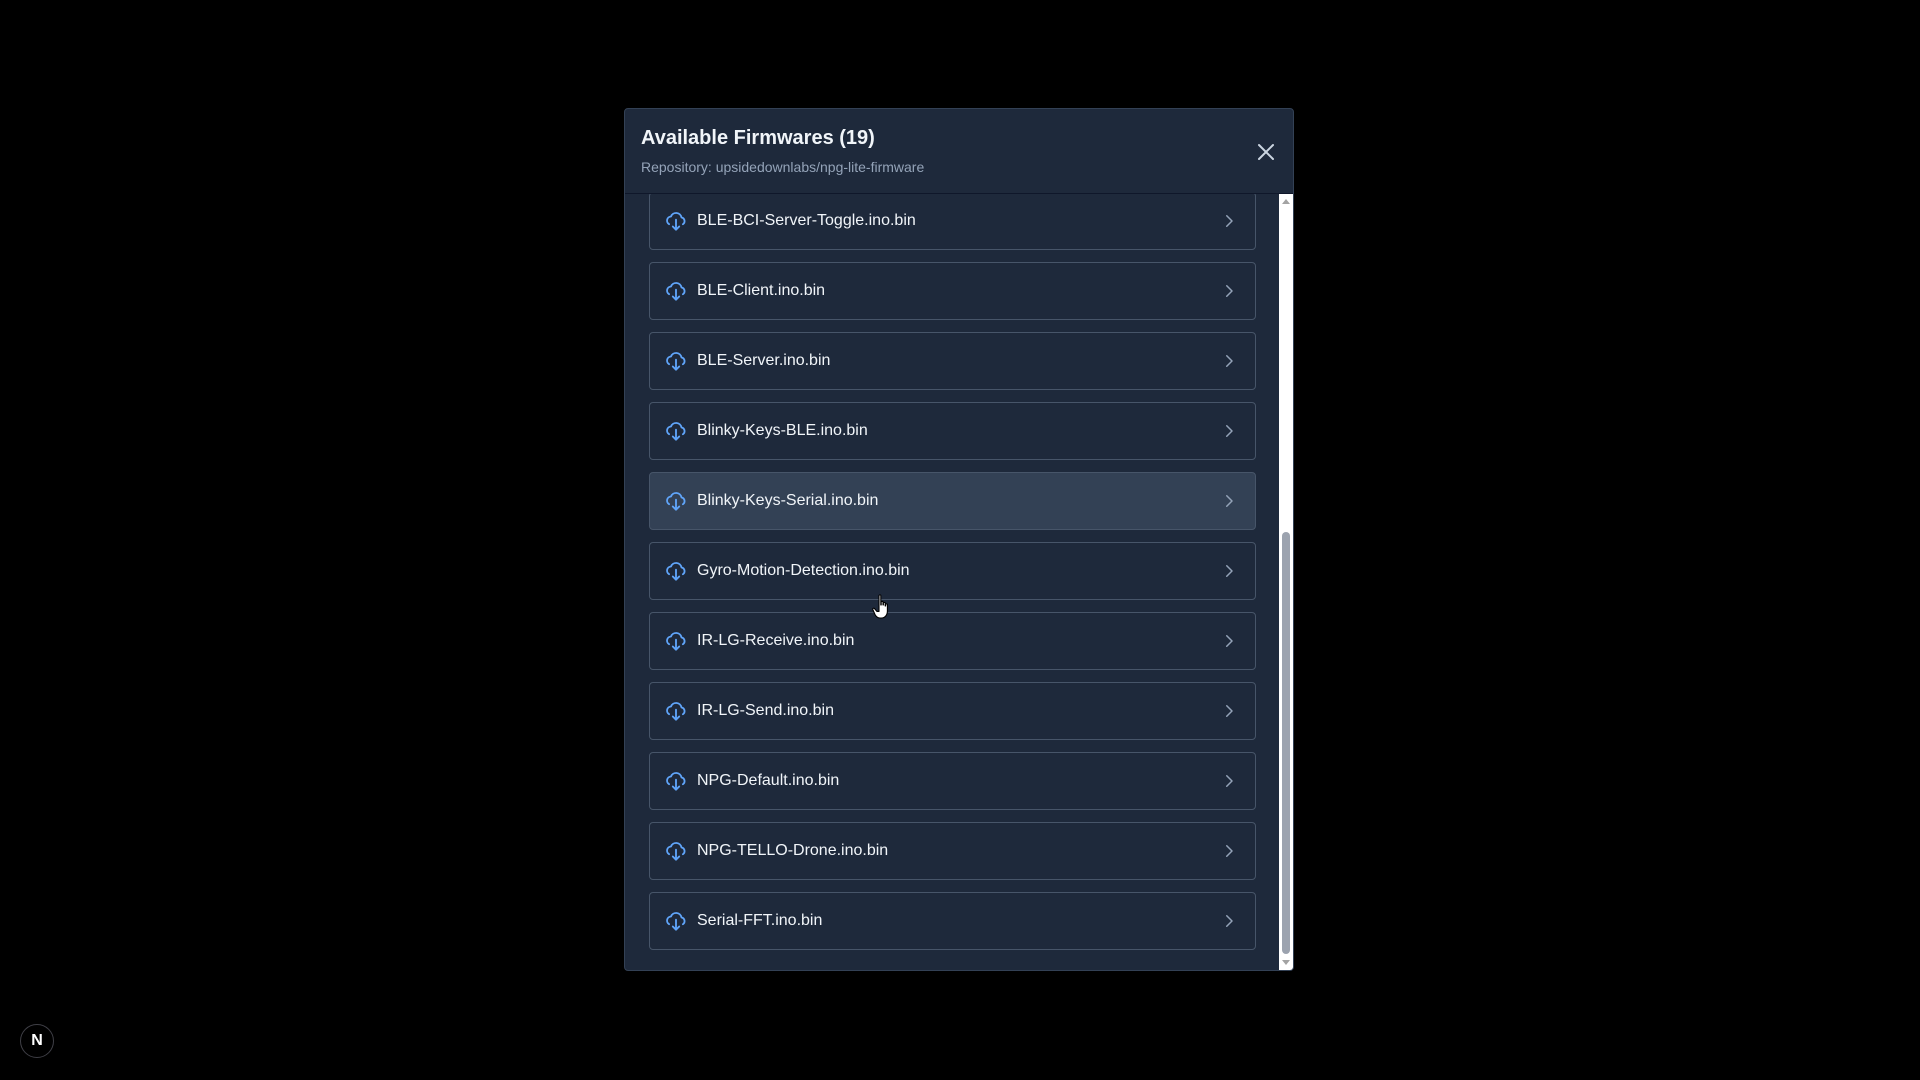 This screenshot has height=1080, width=1920. I want to click on close-icon, so click(1266, 152).